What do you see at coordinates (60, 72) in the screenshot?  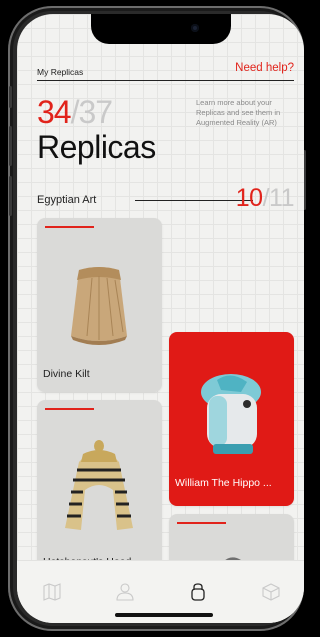 I see `page-title: My Replicas` at bounding box center [60, 72].